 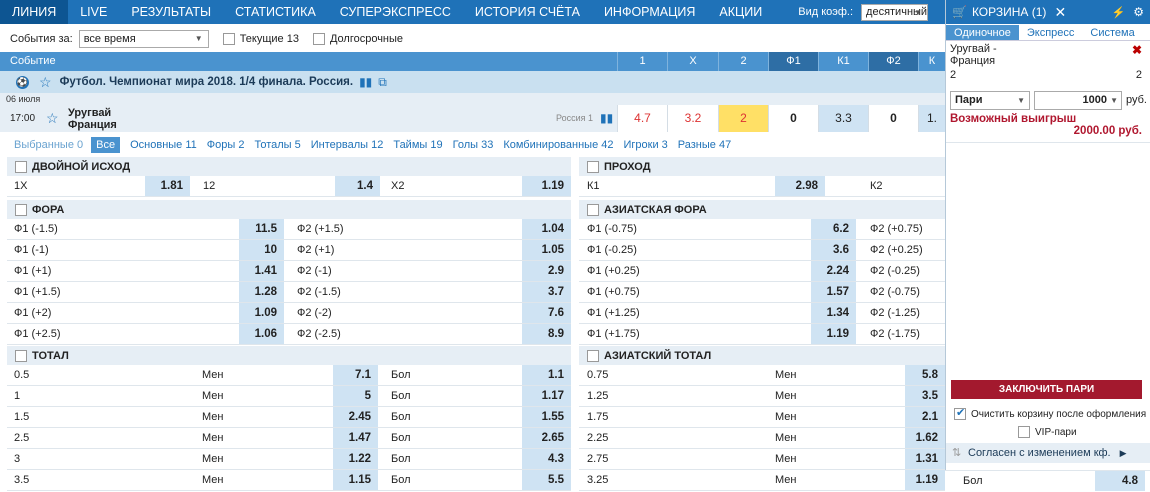 I want to click on odd-k1: 3.3, so click(x=843, y=118).